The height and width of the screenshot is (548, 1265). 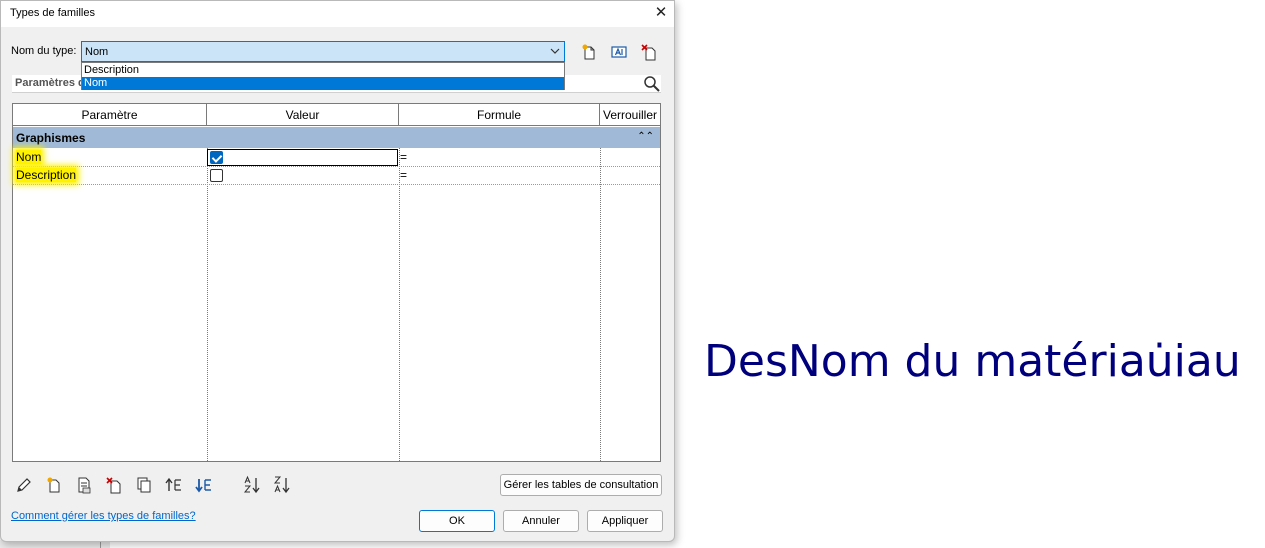 What do you see at coordinates (499, 115) in the screenshot?
I see `column-header-formula: Formule` at bounding box center [499, 115].